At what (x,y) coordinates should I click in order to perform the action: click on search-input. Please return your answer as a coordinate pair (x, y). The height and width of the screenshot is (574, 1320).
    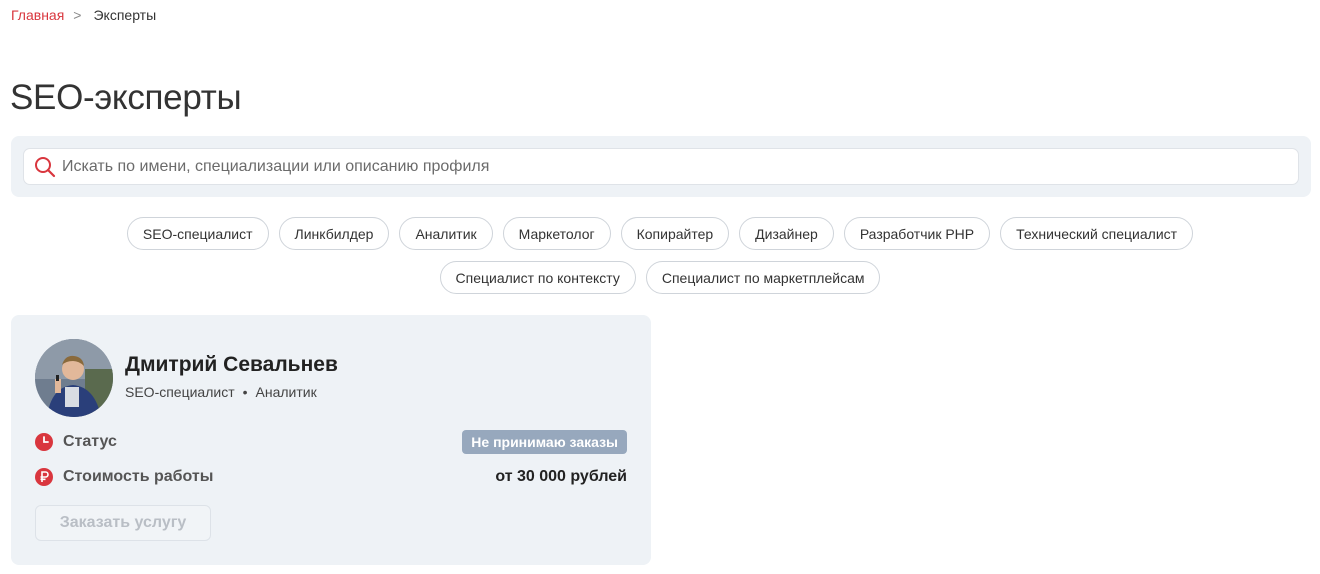
    Looking at the image, I should click on (680, 166).